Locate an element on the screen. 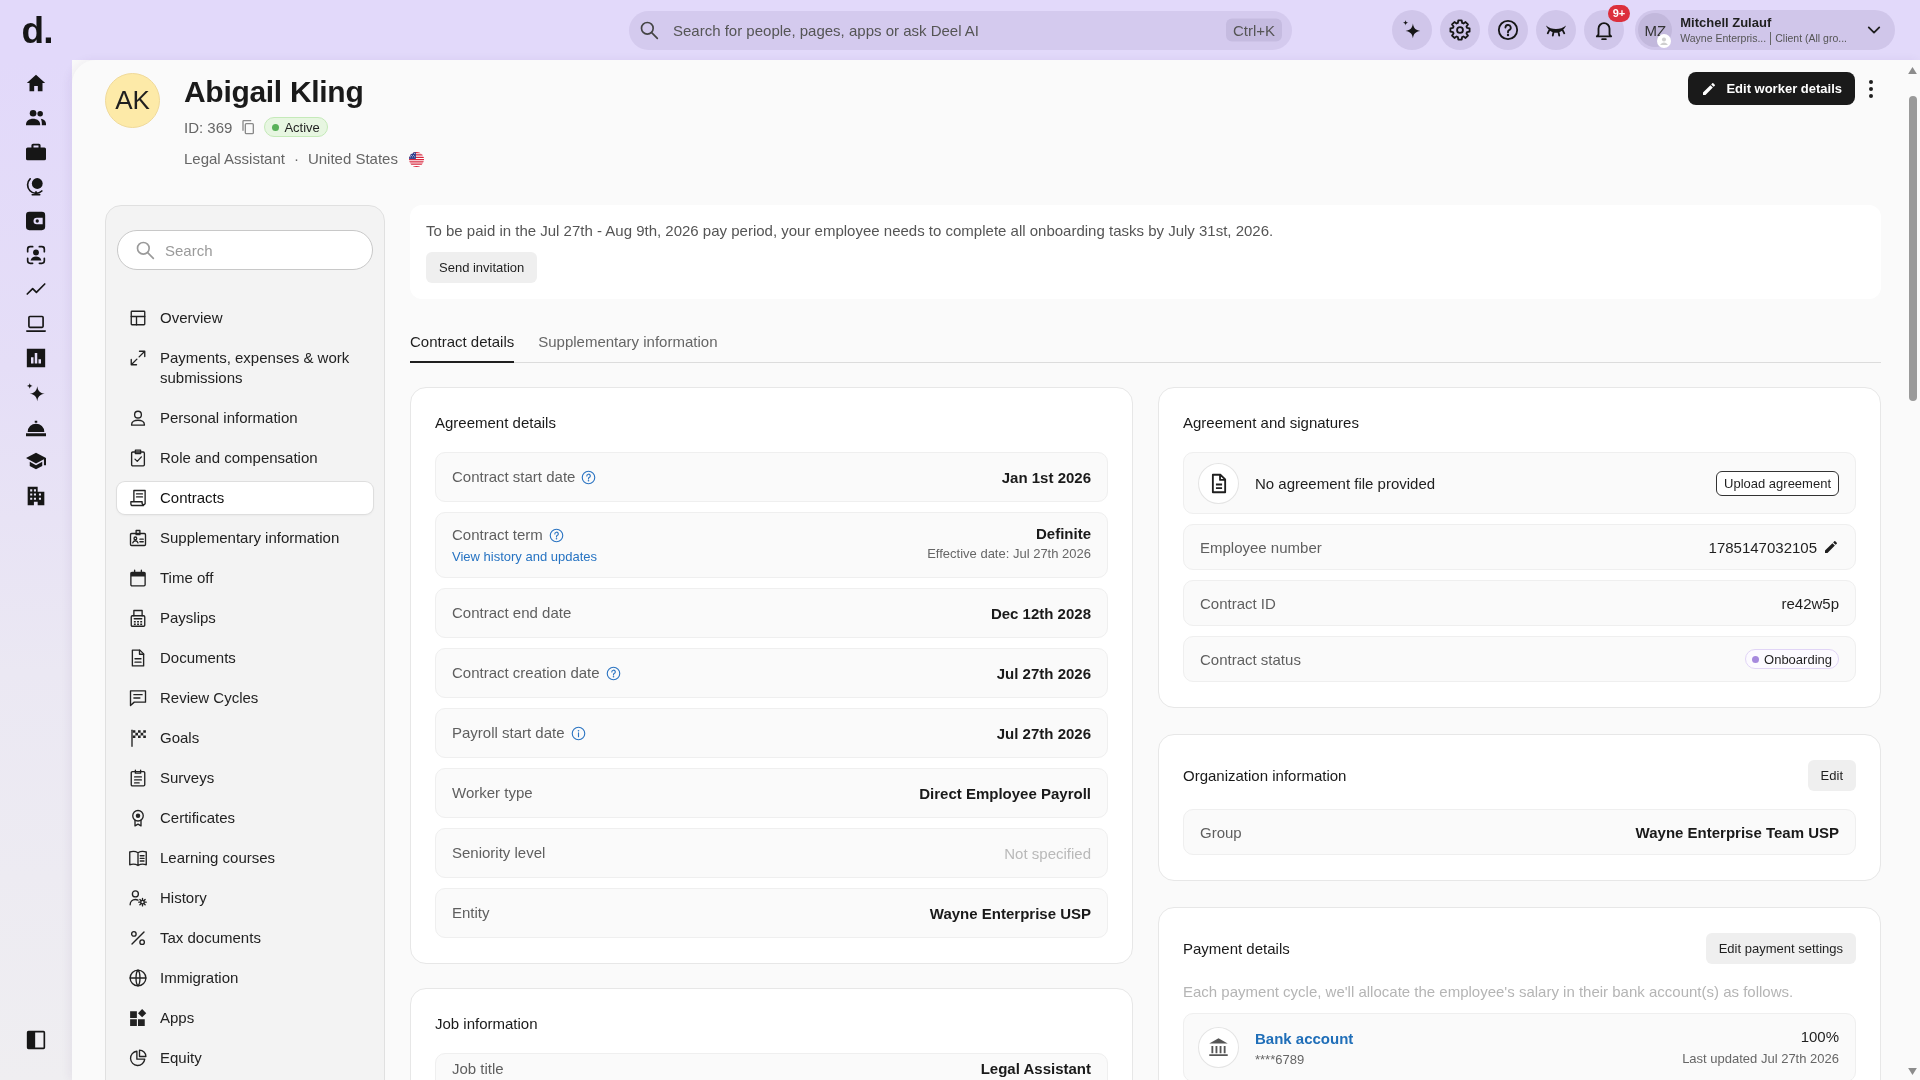 This screenshot has height=1080, width=1920. globe-stand-icon is located at coordinates (36, 186).